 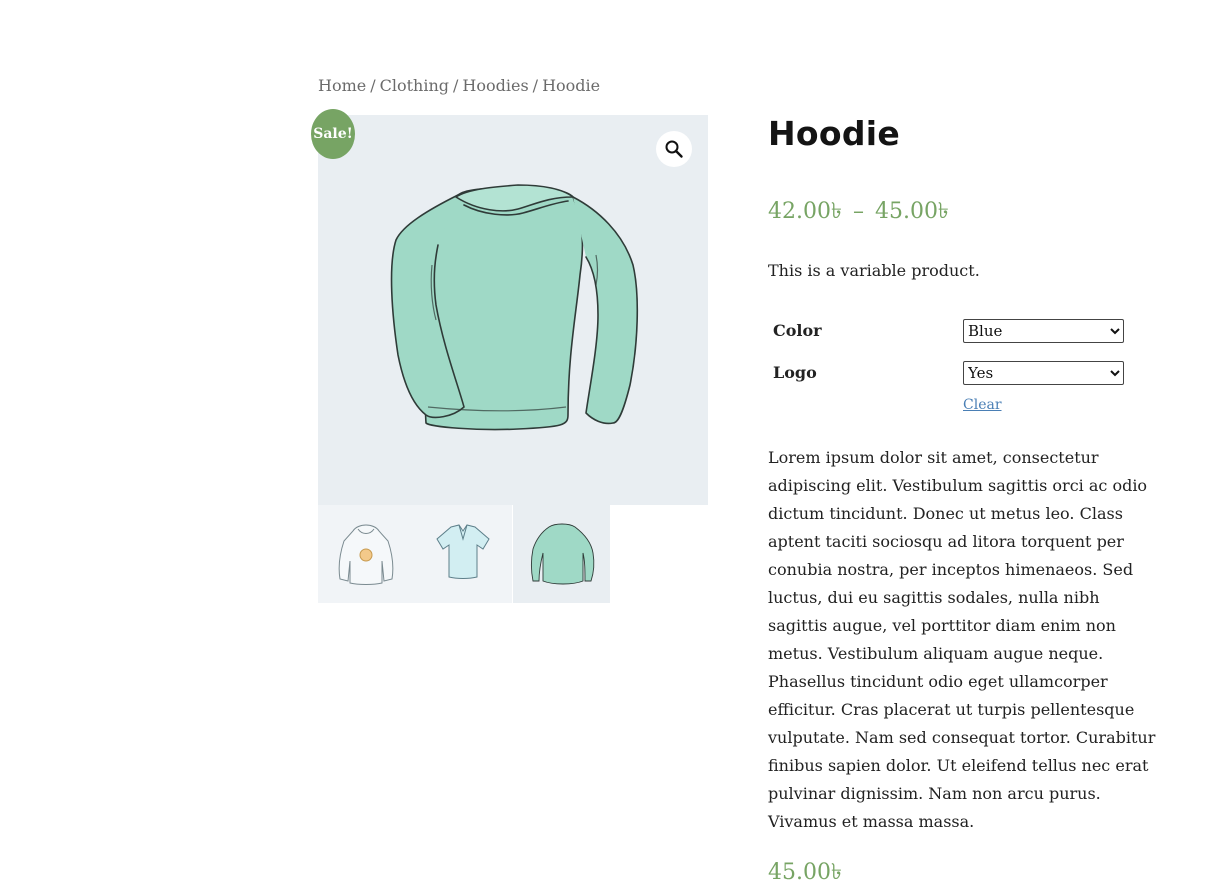 I want to click on logo-select: Yes, so click(x=1043, y=373).